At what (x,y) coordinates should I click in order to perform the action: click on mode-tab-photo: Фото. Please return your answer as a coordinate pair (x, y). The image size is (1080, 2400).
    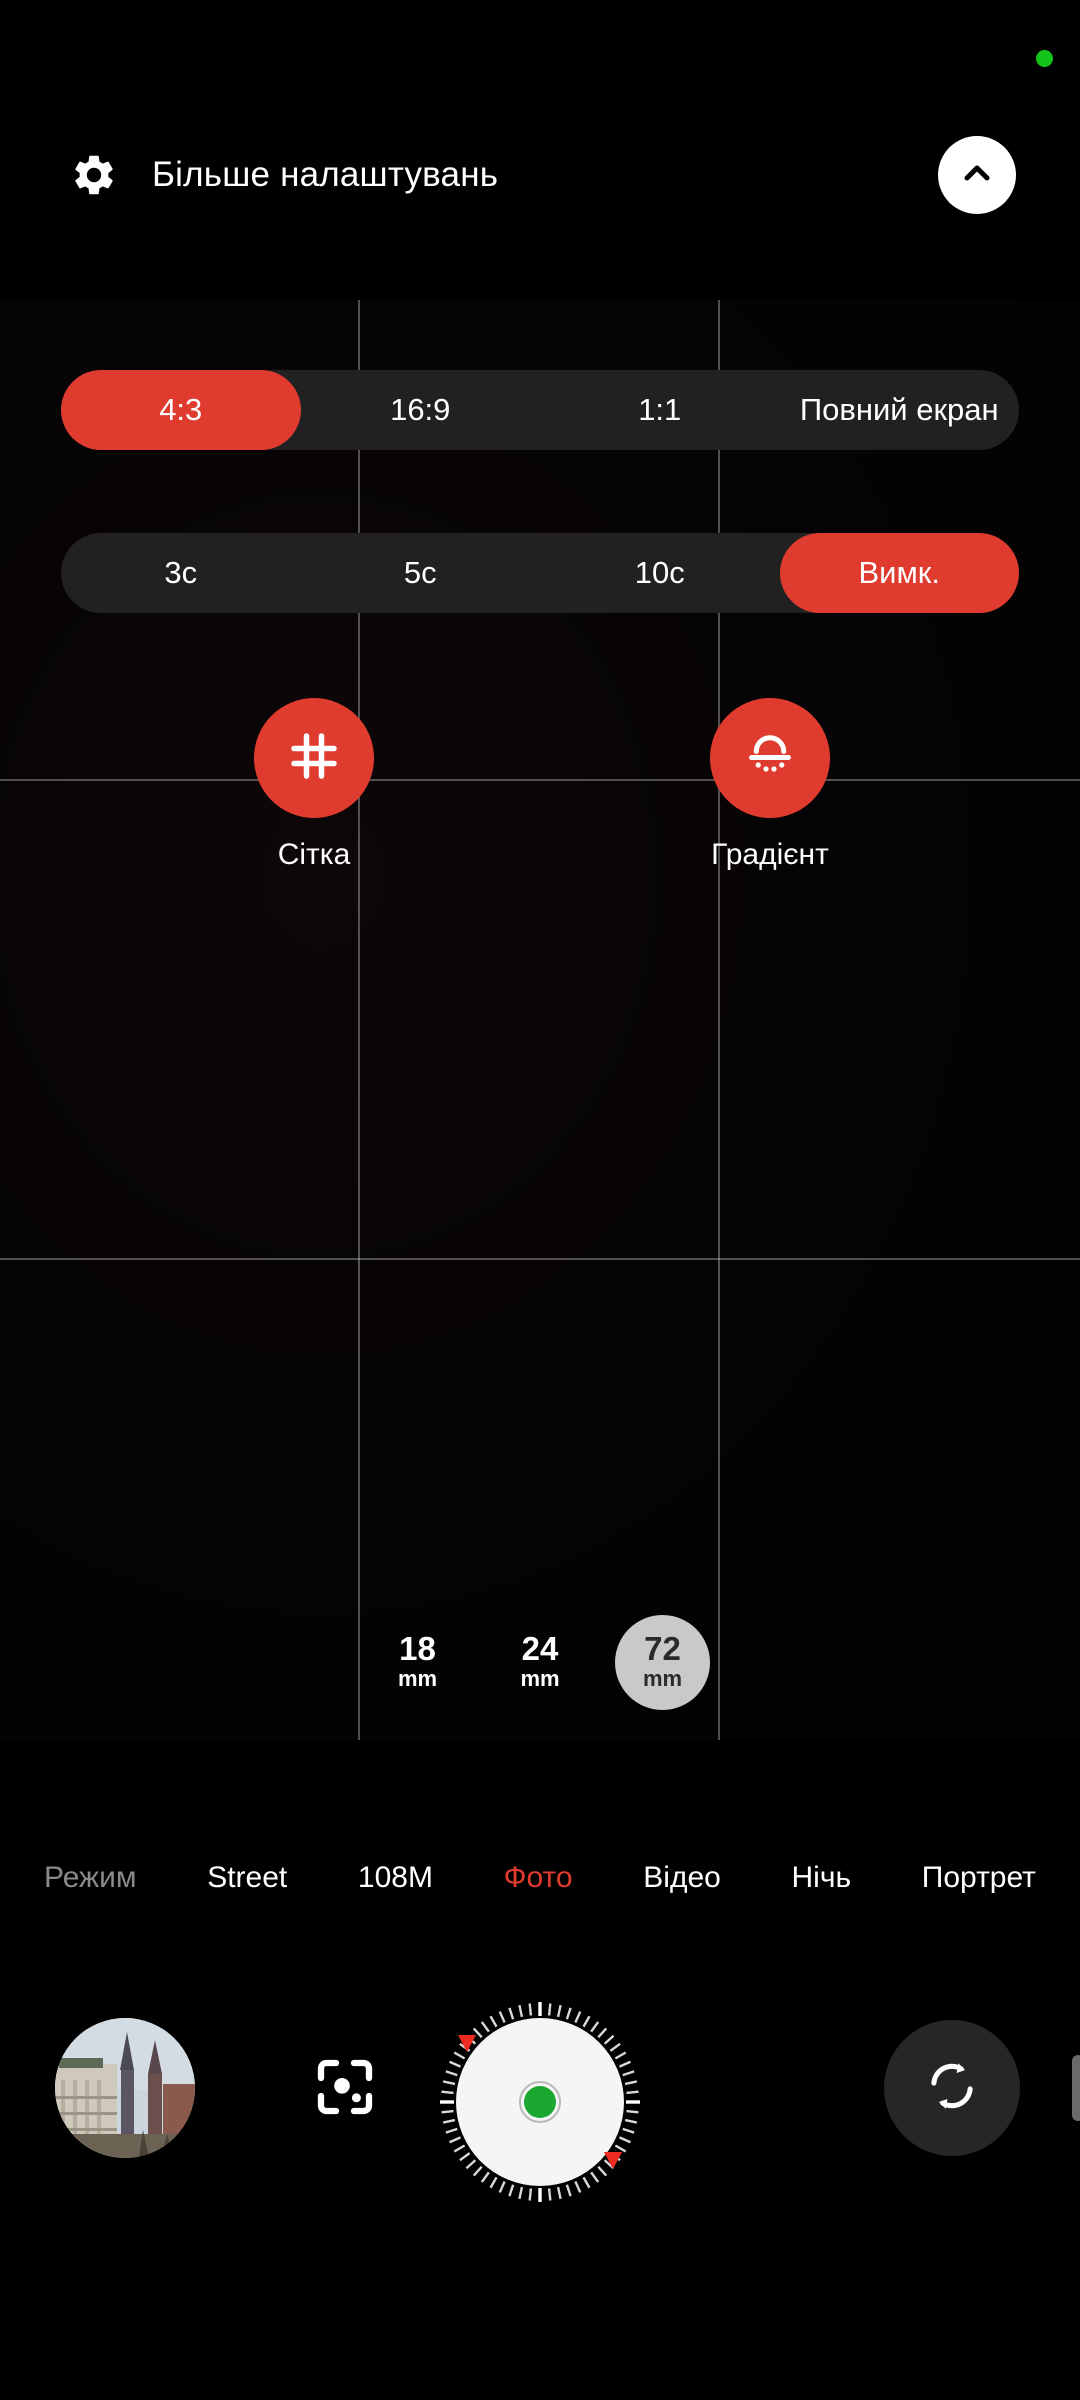
    Looking at the image, I should click on (538, 1878).